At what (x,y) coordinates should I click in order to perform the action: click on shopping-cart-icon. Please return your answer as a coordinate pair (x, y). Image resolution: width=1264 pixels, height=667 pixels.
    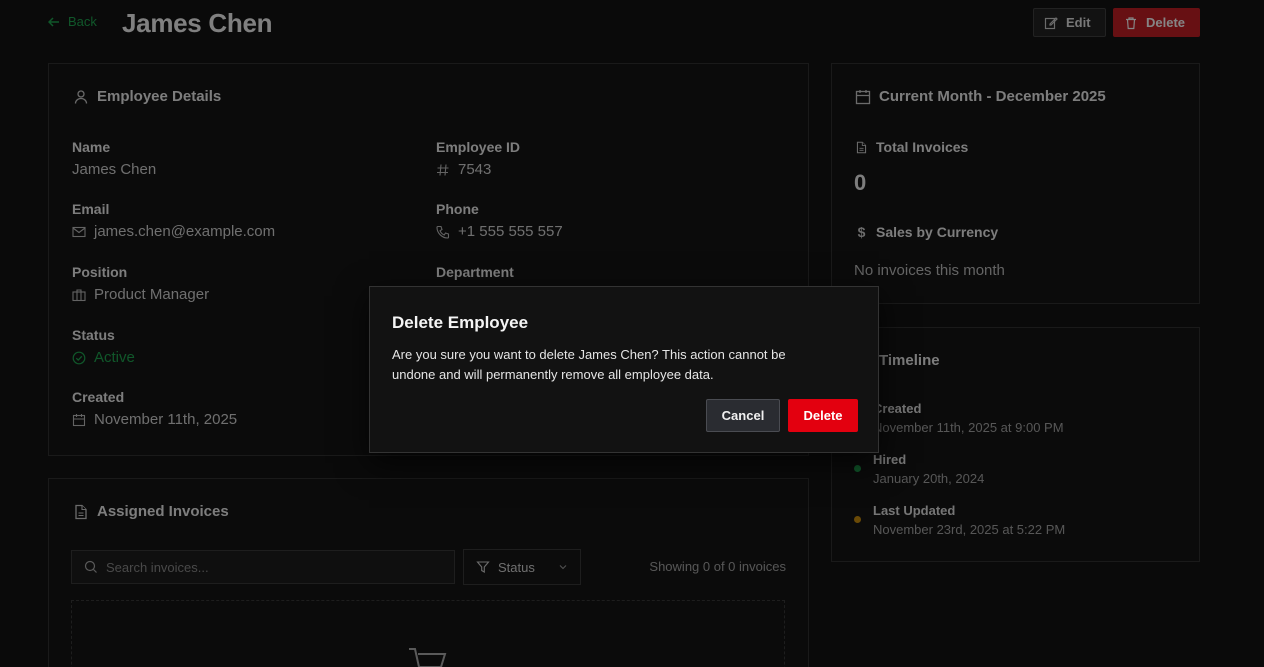
    Looking at the image, I should click on (428, 657).